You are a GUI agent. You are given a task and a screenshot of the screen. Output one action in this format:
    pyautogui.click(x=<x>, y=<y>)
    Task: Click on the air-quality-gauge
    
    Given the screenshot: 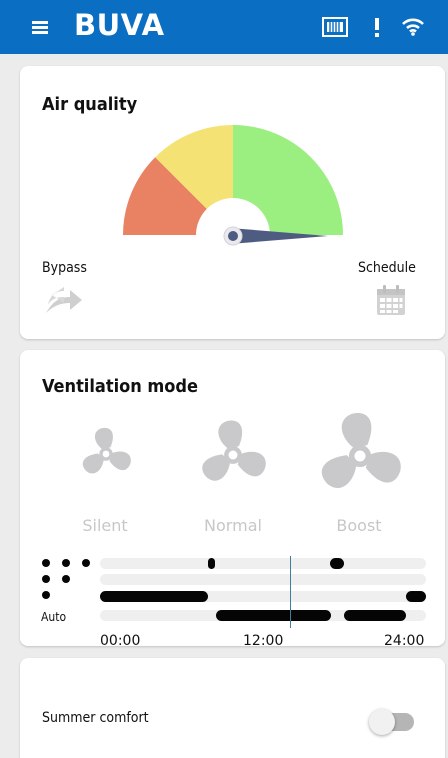 What is the action you would take?
    pyautogui.click(x=232, y=189)
    